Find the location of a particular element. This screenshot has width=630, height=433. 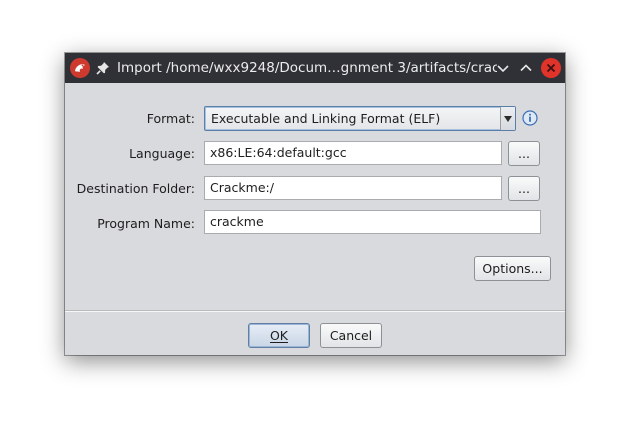

dragon-icon is located at coordinates (80, 68).